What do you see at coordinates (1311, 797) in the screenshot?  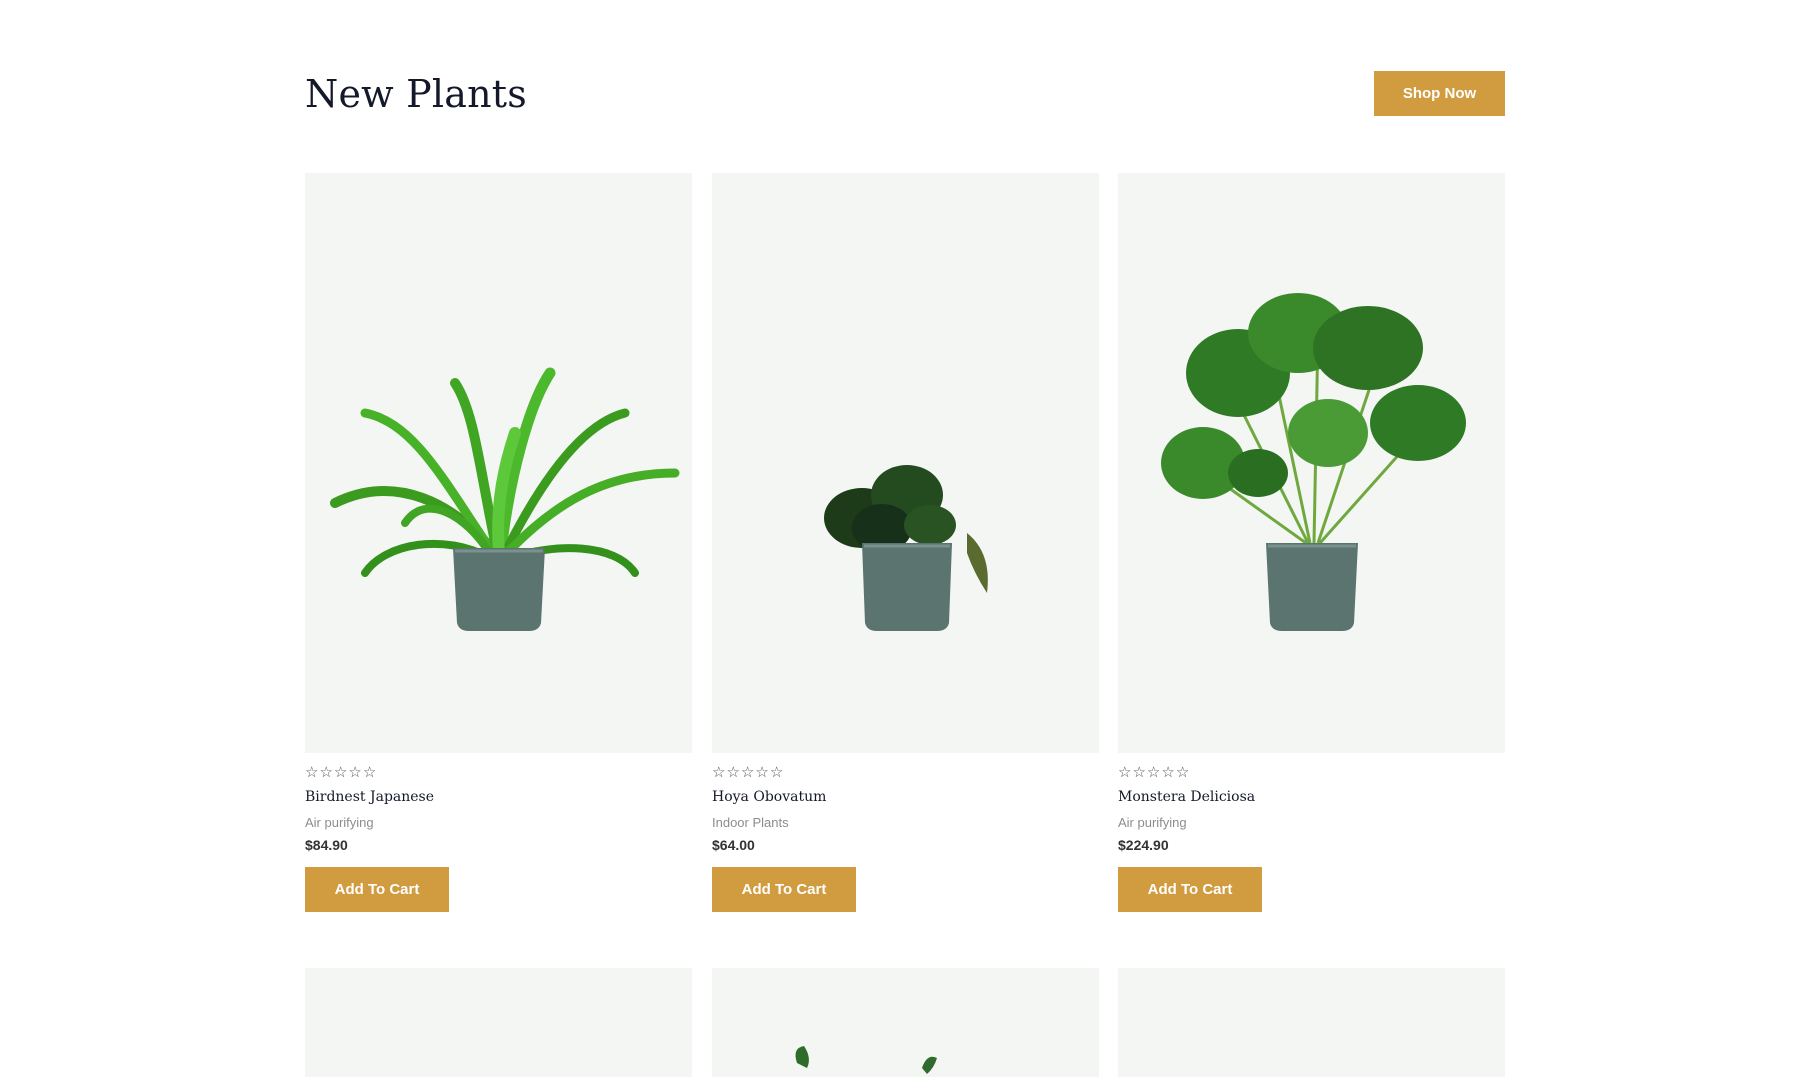 I see `product-name: Monstera Deliciosa` at bounding box center [1311, 797].